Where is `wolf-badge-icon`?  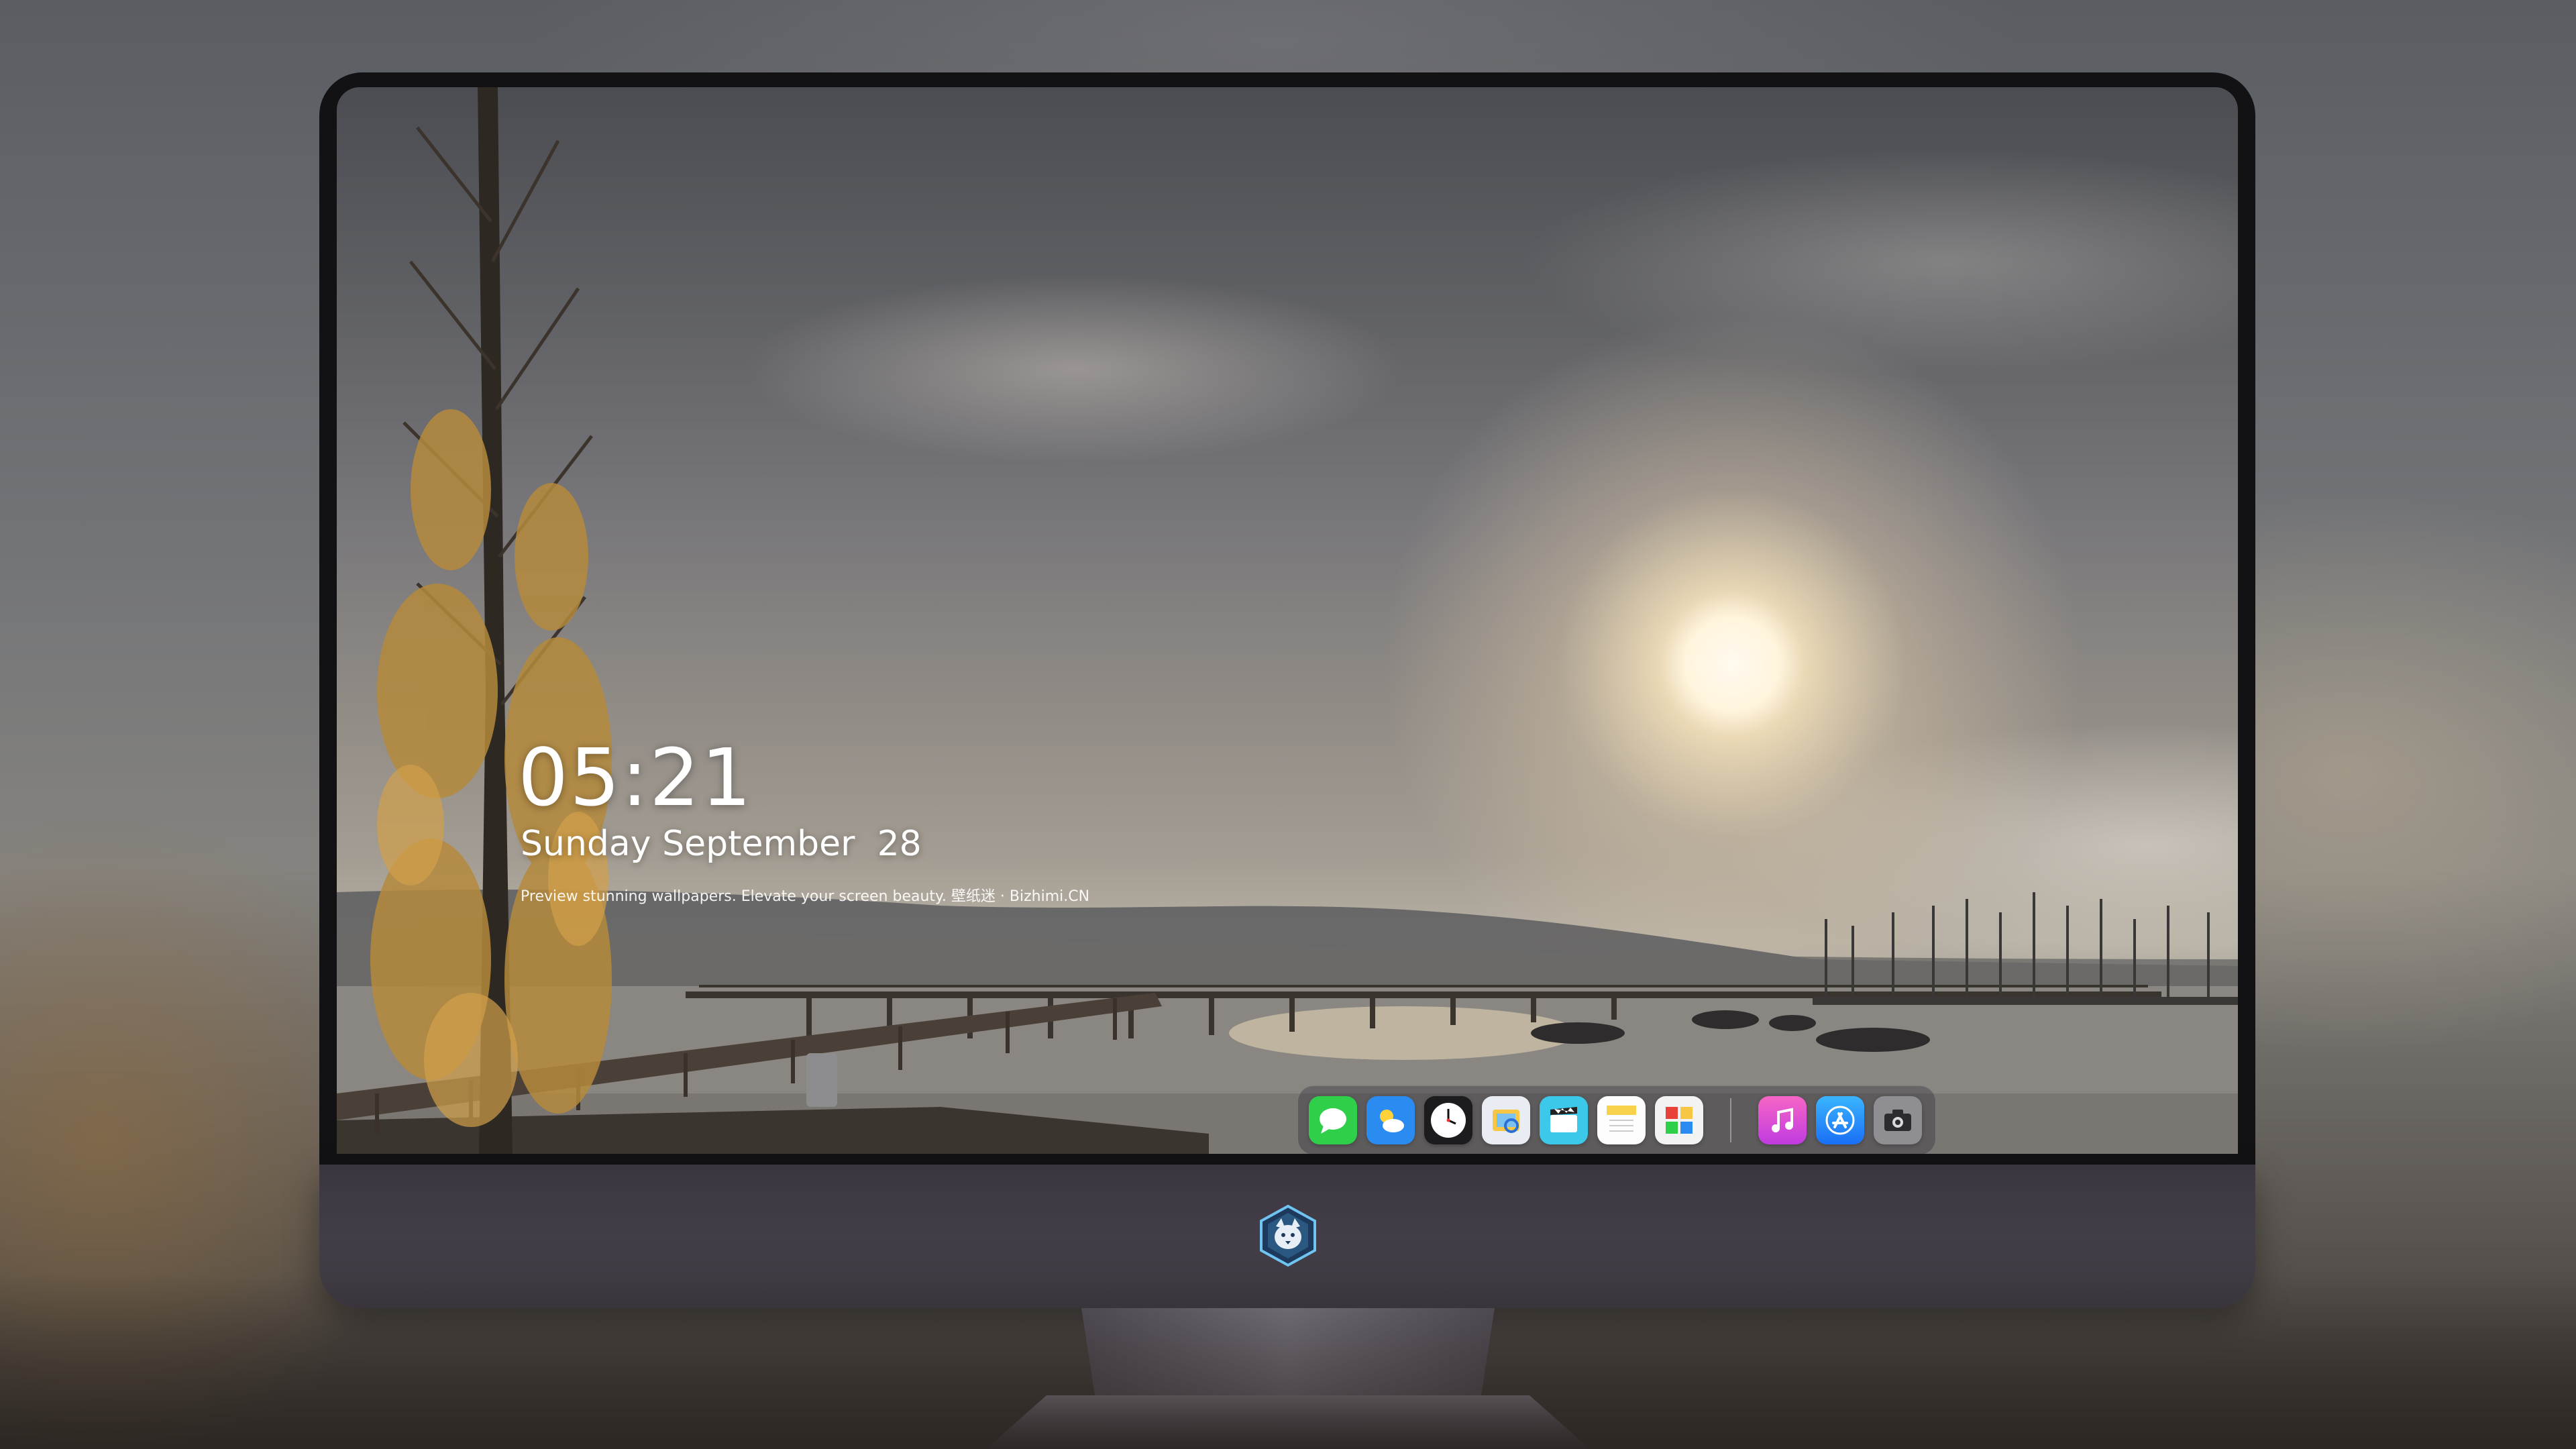
wolf-badge-icon is located at coordinates (1288, 1235).